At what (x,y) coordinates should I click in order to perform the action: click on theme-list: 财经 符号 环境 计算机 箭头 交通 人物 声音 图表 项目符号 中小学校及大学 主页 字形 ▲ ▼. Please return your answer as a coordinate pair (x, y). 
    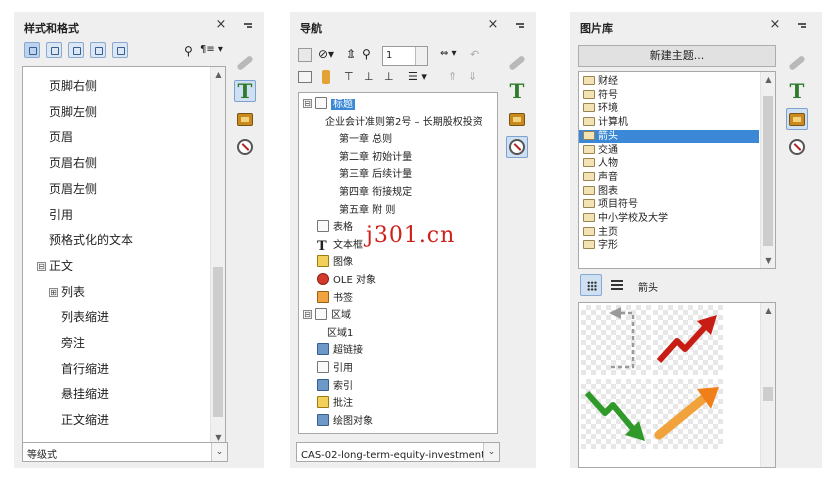
    Looking at the image, I should click on (677, 170).